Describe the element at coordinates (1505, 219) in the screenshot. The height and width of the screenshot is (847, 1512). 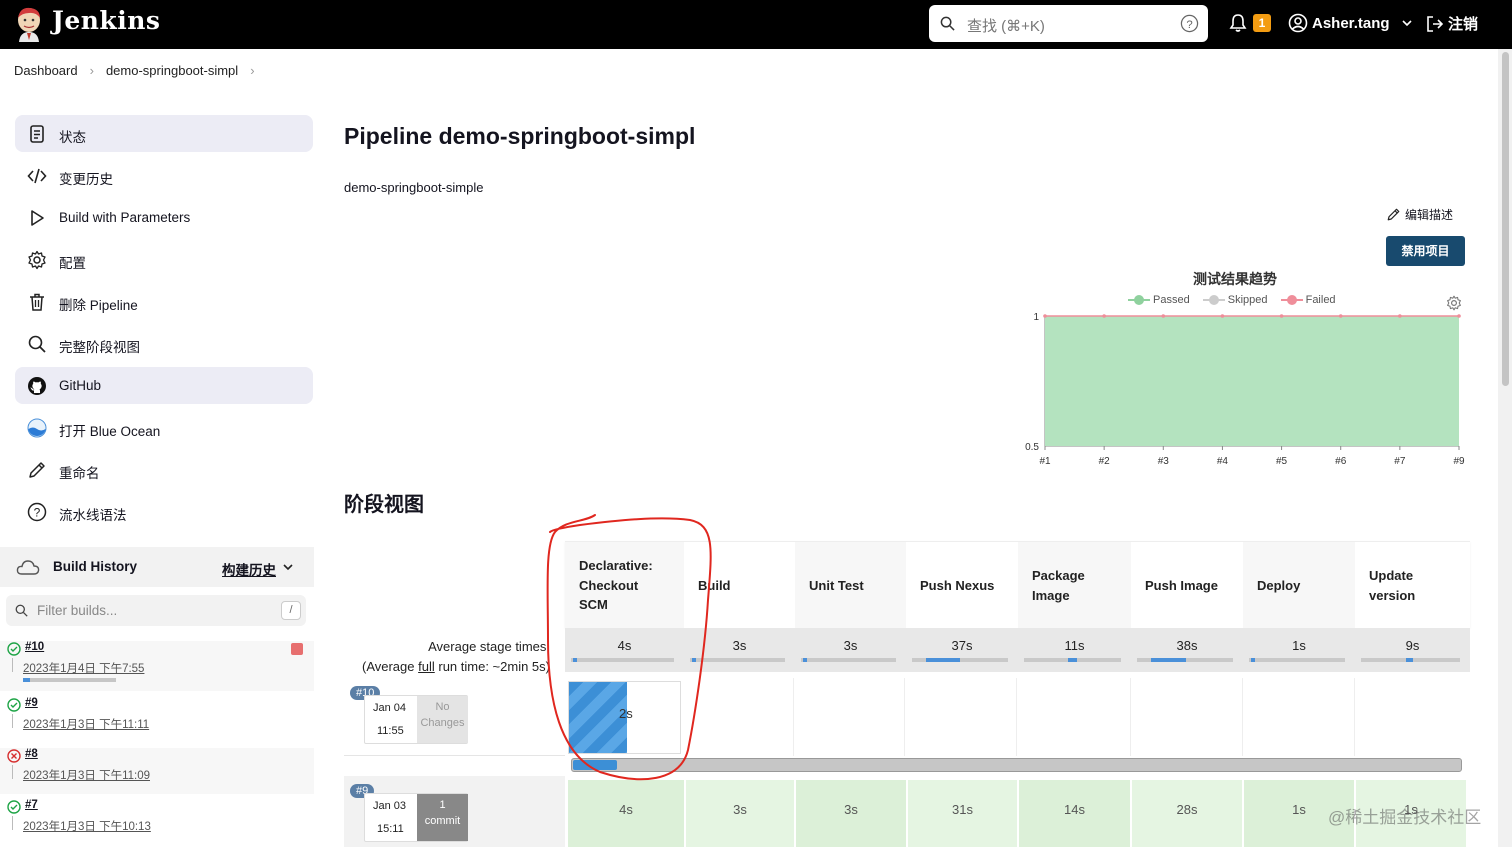
I see `scrollbar-thumb` at that location.